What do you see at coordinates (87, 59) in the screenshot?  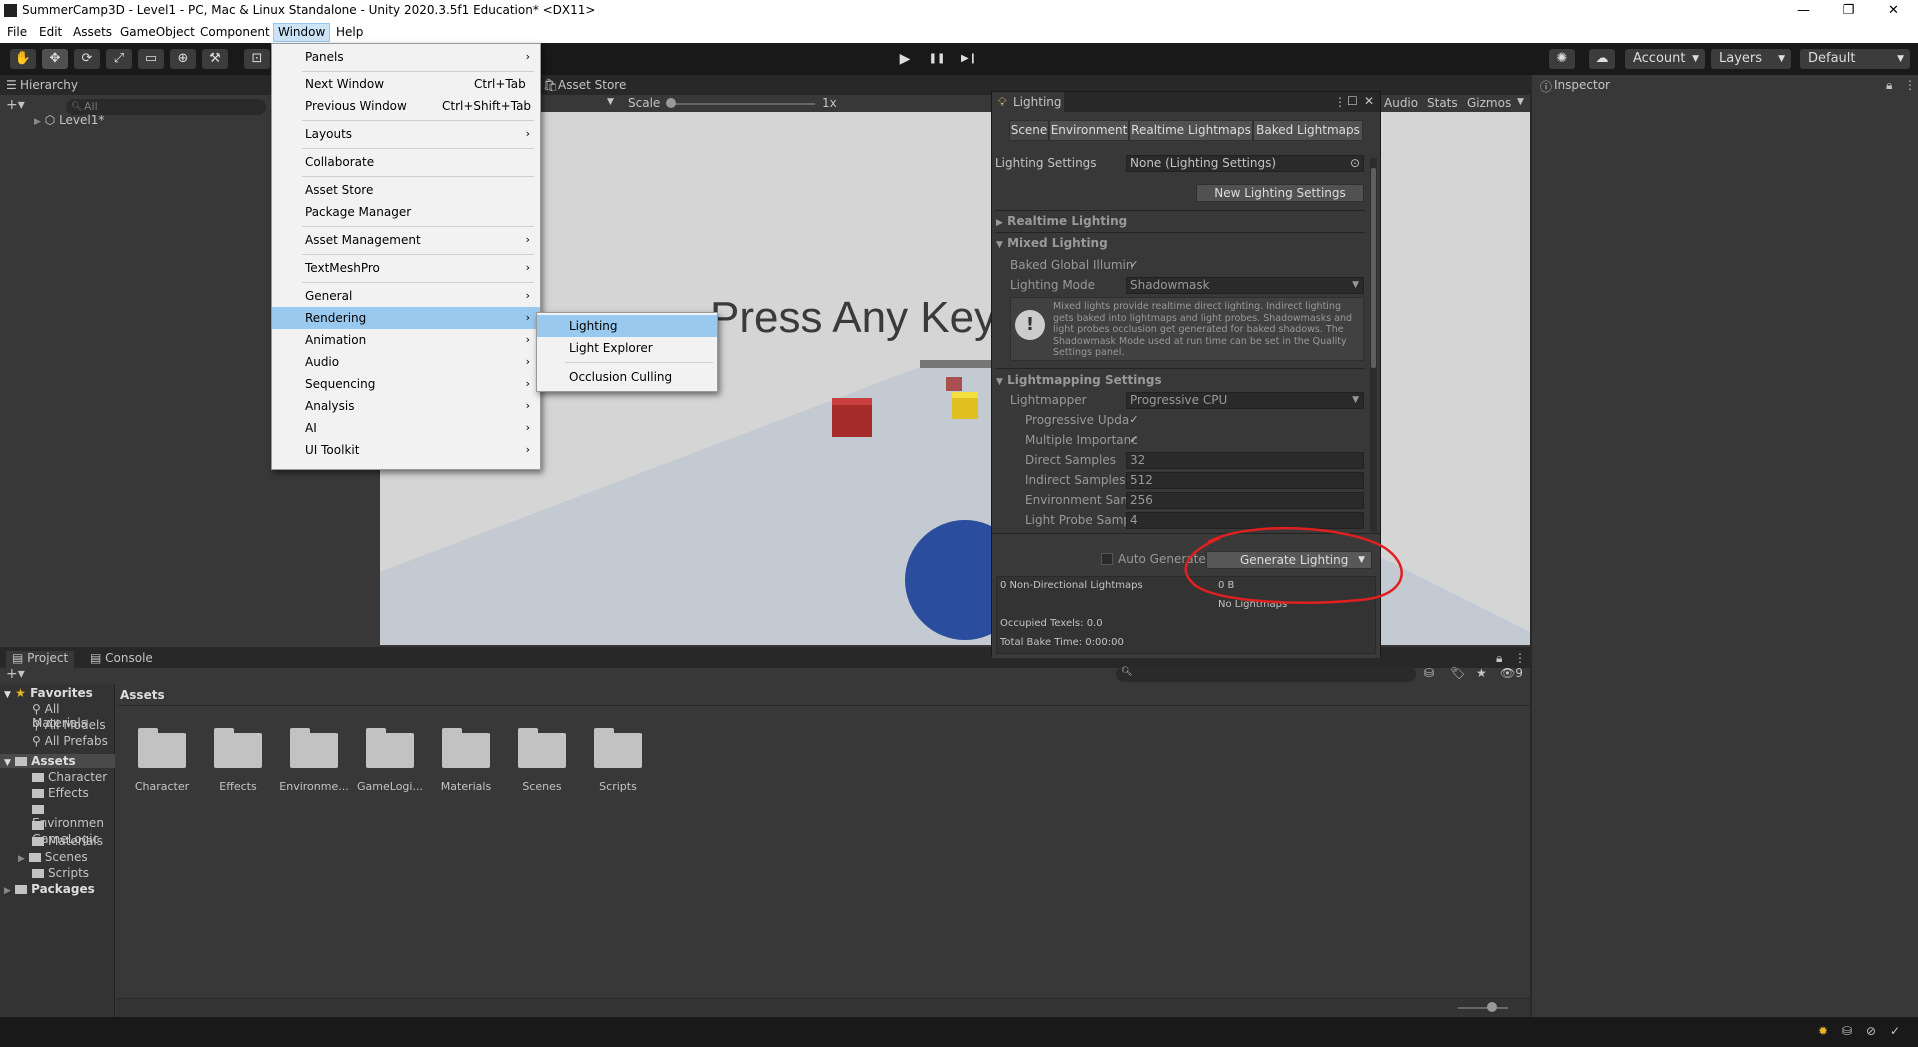 I see `rotate-tool-icon: ⟳` at bounding box center [87, 59].